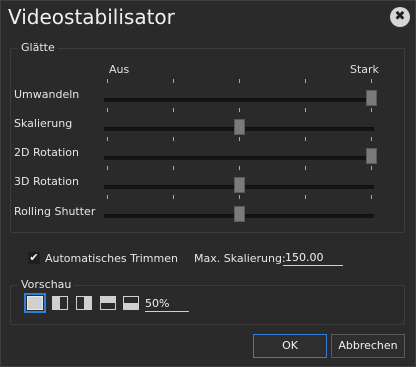  Describe the element at coordinates (46, 284) in the screenshot. I see `preview-group-title: Vorschau` at that location.